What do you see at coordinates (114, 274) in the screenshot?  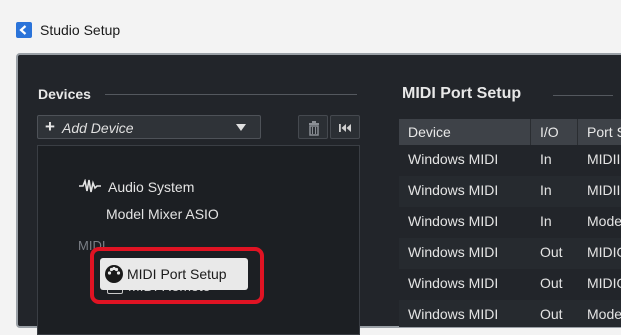 I see `midi-port-icon` at bounding box center [114, 274].